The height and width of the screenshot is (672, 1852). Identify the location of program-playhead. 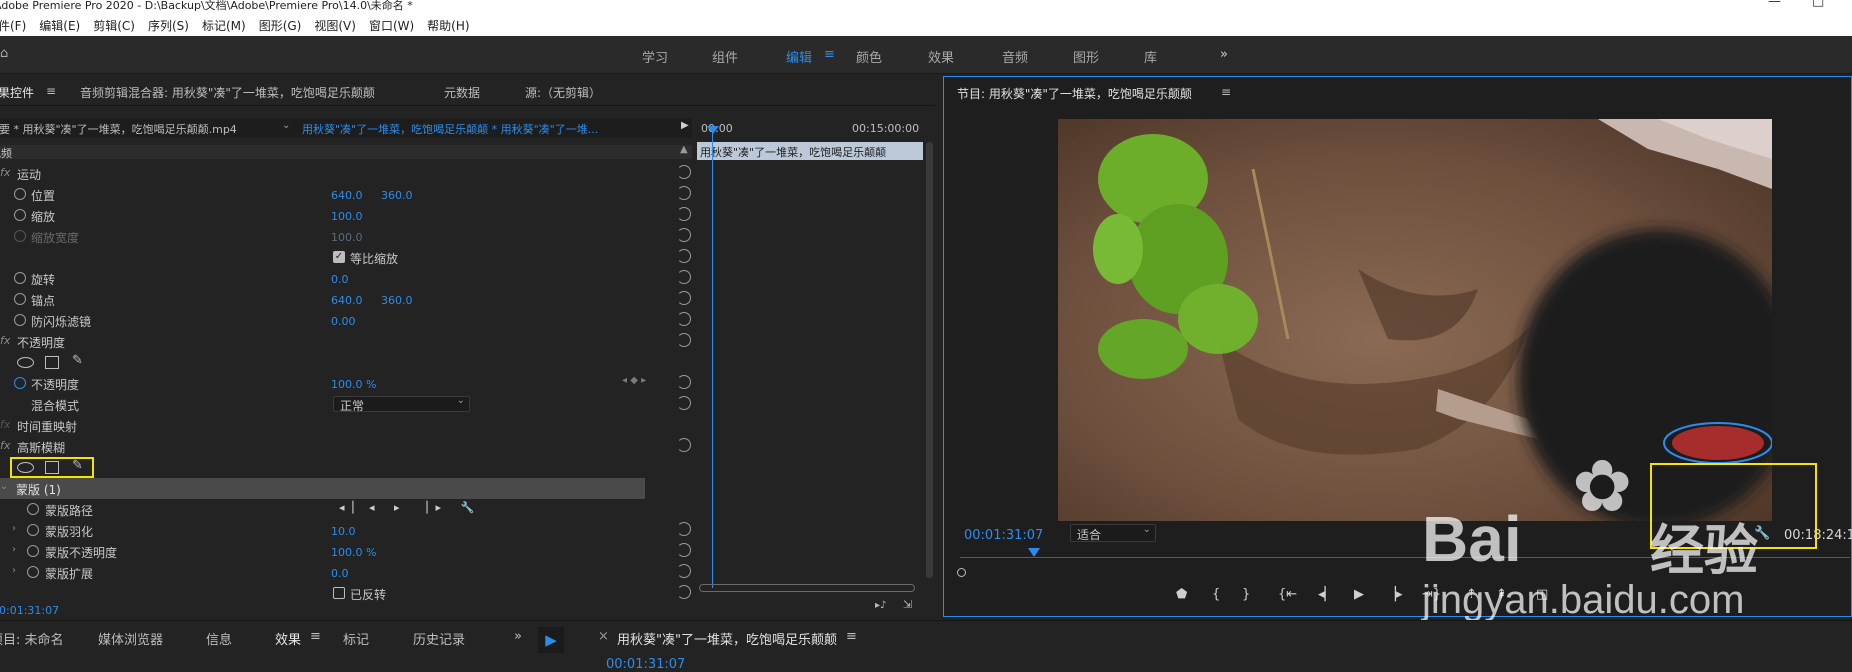
(1034, 552).